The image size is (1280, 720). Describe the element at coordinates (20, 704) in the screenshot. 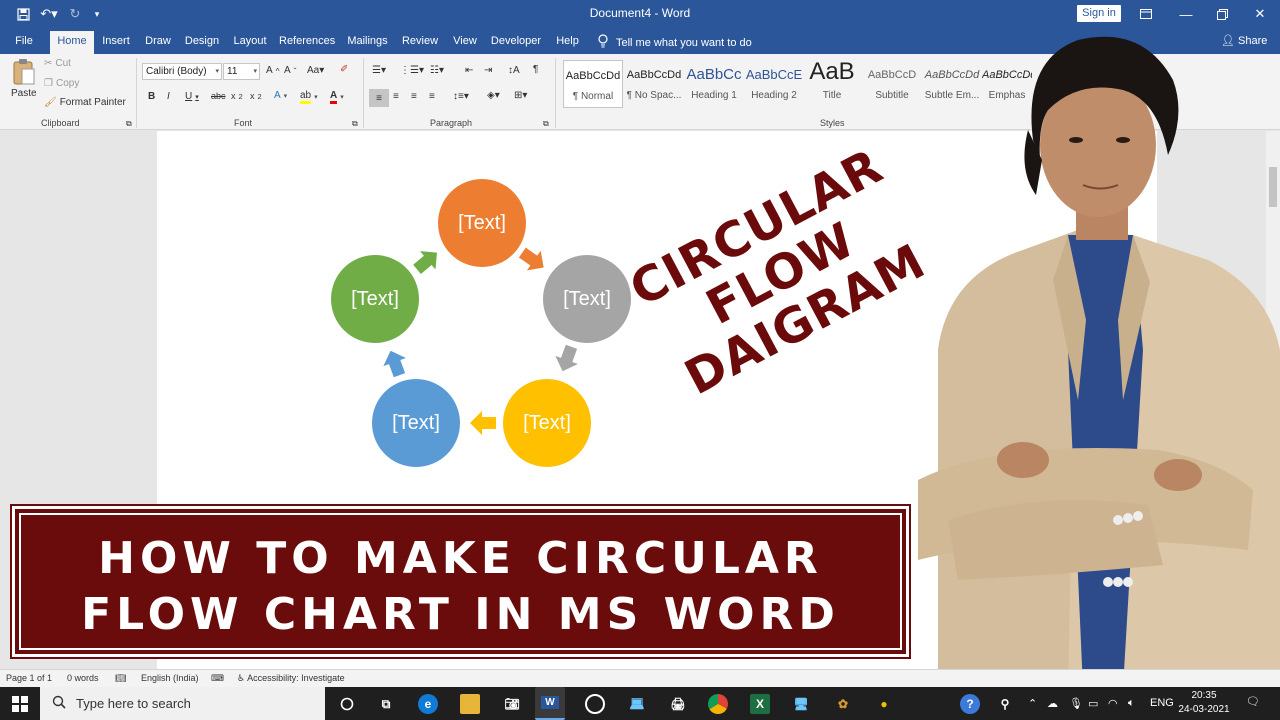

I see `windows-start-icon` at that location.